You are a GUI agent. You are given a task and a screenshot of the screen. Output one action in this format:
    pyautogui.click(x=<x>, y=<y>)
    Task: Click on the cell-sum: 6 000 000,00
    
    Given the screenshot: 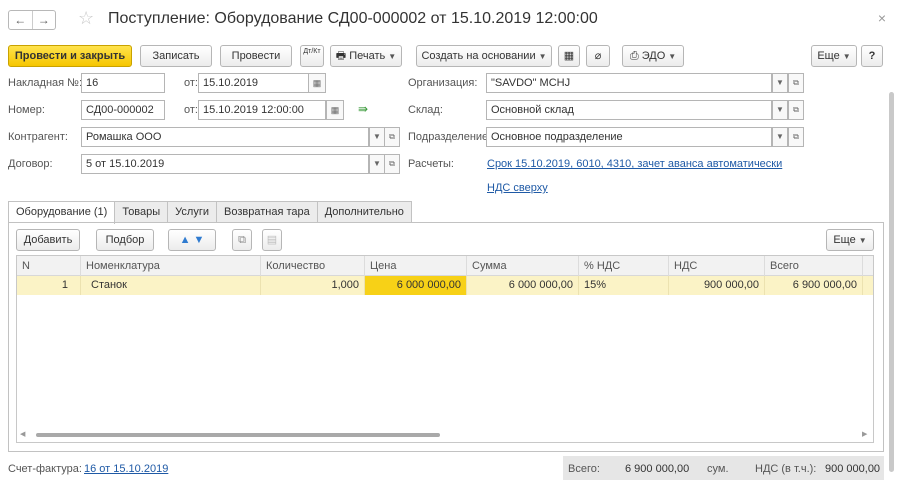 What is the action you would take?
    pyautogui.click(x=523, y=285)
    